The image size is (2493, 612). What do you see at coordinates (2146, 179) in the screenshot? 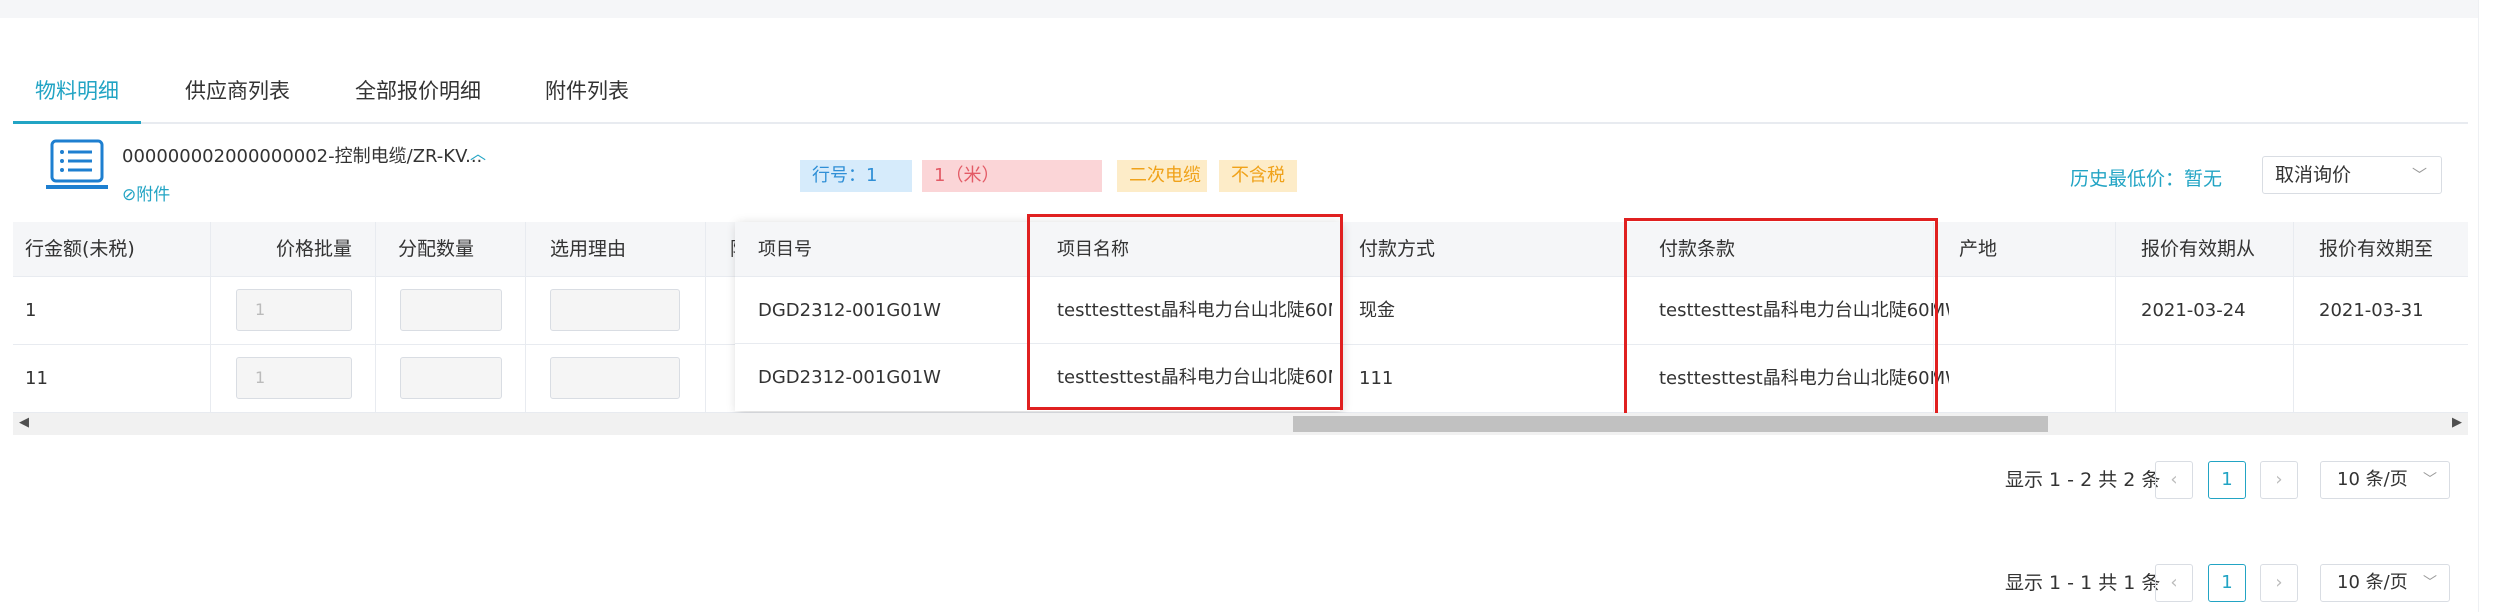
I see `history-lowest-price: 历史最低价：暂无` at bounding box center [2146, 179].